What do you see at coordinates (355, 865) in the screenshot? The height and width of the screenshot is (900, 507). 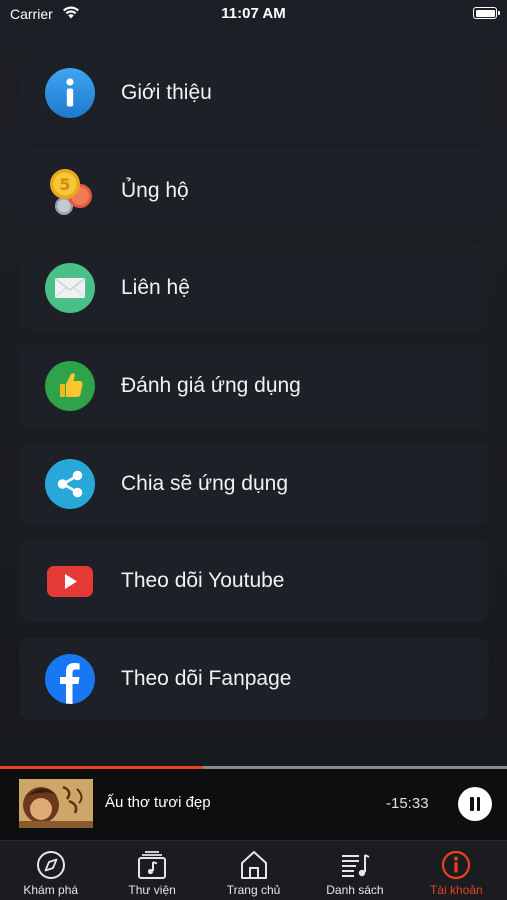 I see `playlist-icon` at bounding box center [355, 865].